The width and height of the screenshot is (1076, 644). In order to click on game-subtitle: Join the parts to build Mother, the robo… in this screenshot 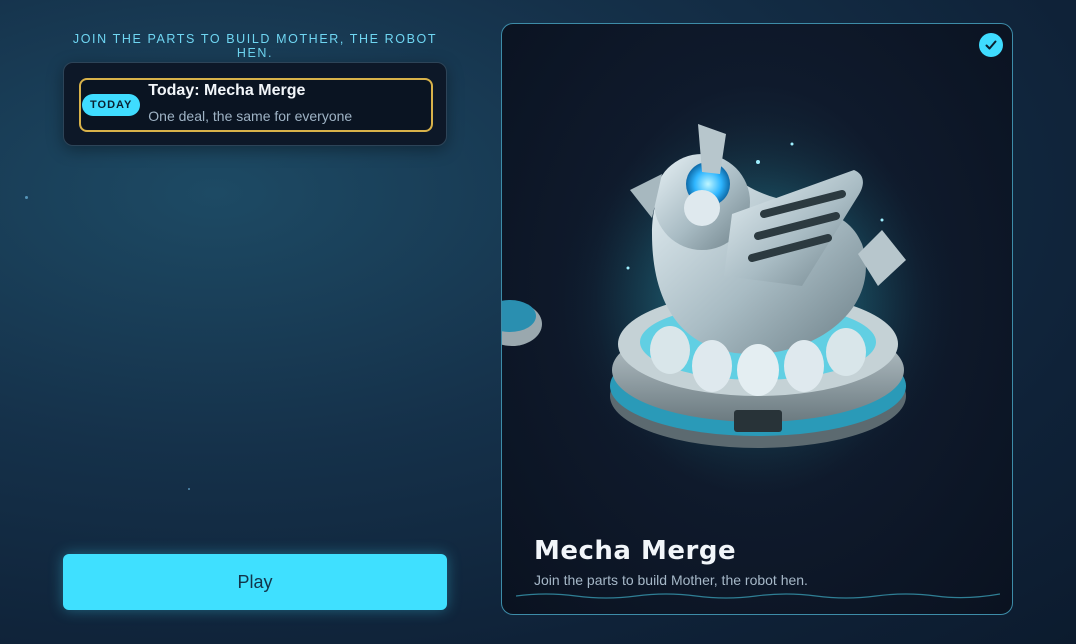, I will do `click(671, 580)`.